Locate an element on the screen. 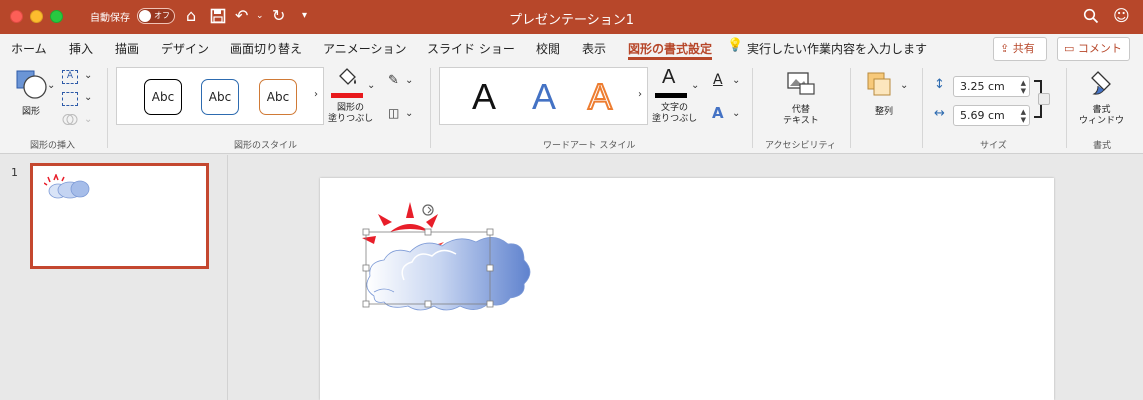 The height and width of the screenshot is (400, 1143). shape-styles-gallery: Abc Abc Abc › is located at coordinates (220, 96).